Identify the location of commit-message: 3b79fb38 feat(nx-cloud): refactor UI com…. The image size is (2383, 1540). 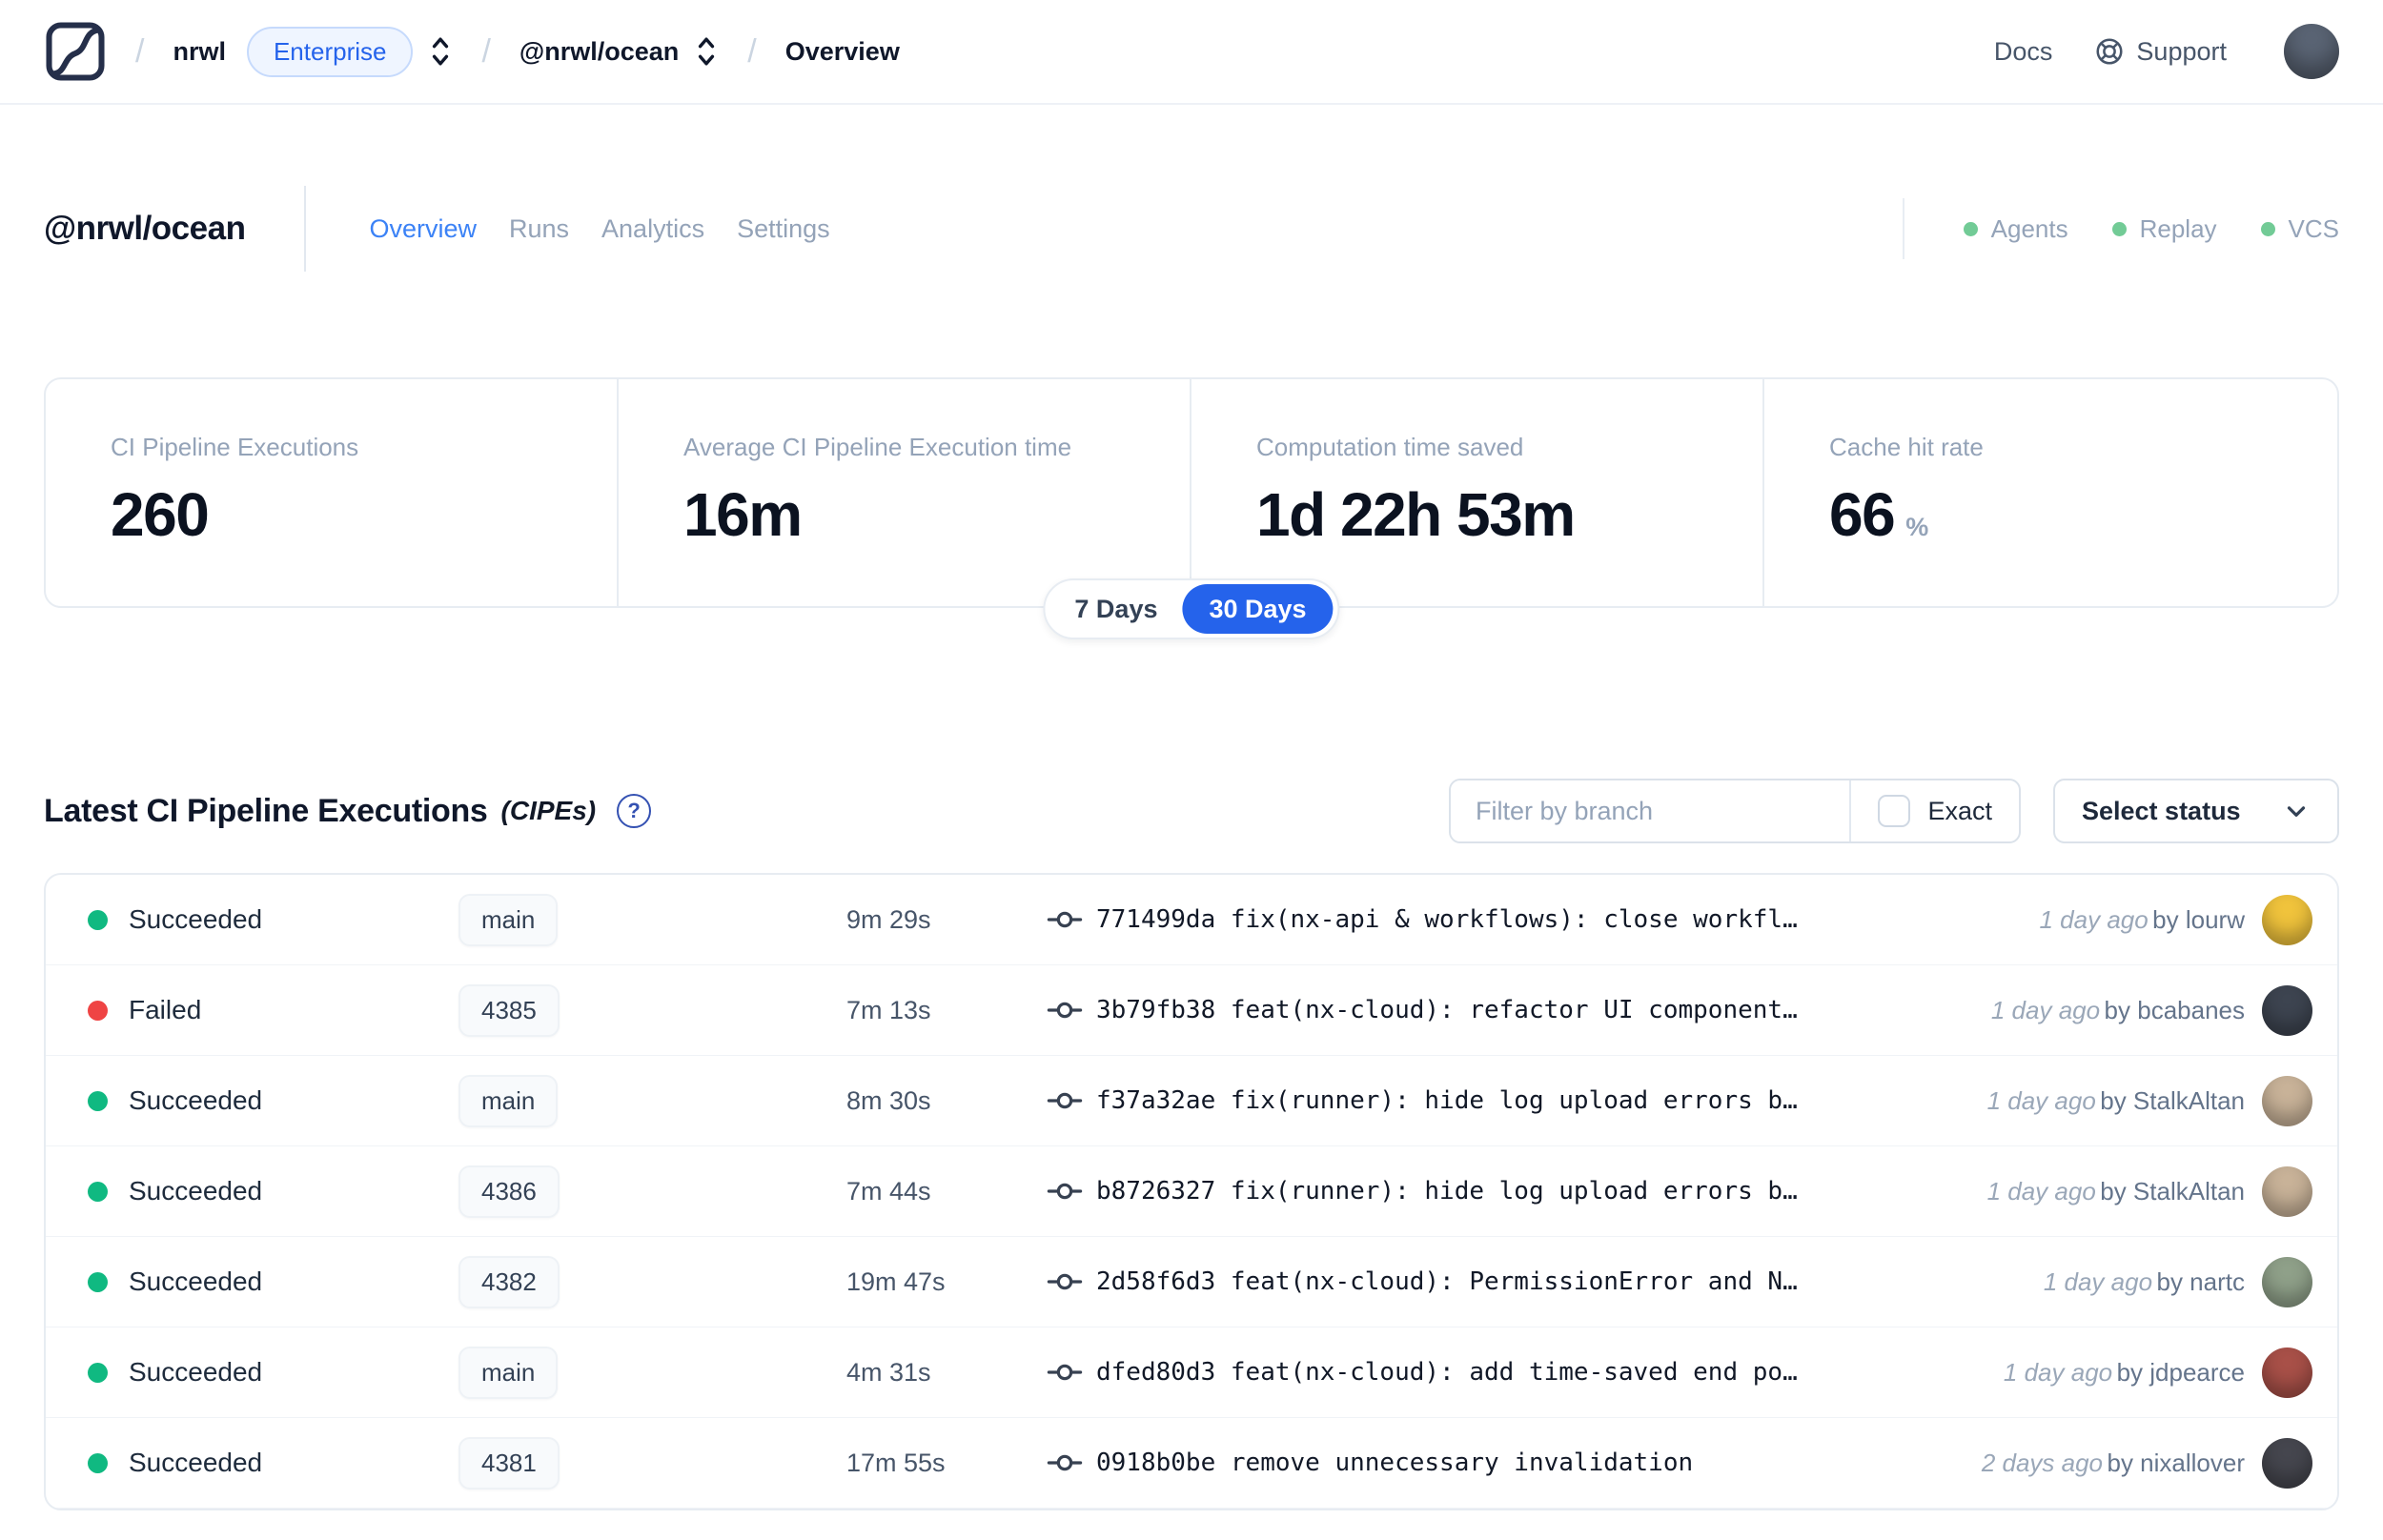
(1447, 1010).